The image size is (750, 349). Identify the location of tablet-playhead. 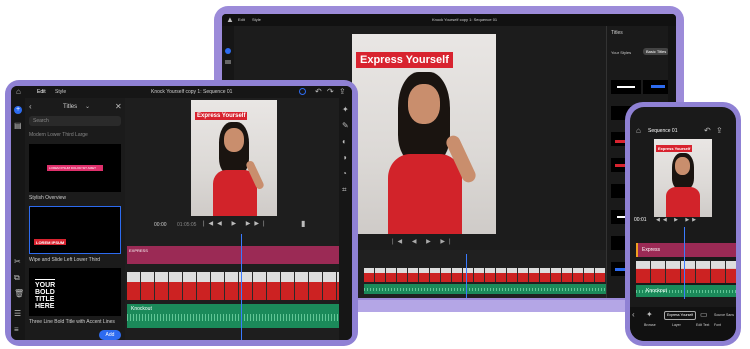
(241, 287).